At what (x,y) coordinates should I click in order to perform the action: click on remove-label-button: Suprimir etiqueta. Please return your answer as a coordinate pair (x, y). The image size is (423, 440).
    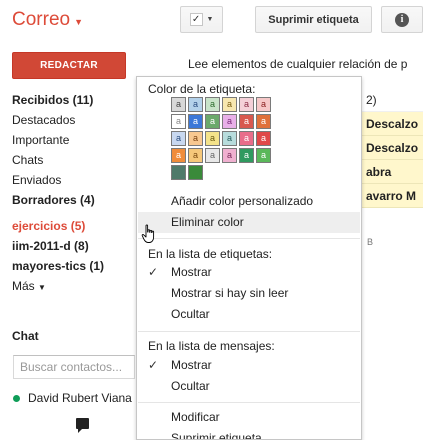
    Looking at the image, I should click on (313, 19).